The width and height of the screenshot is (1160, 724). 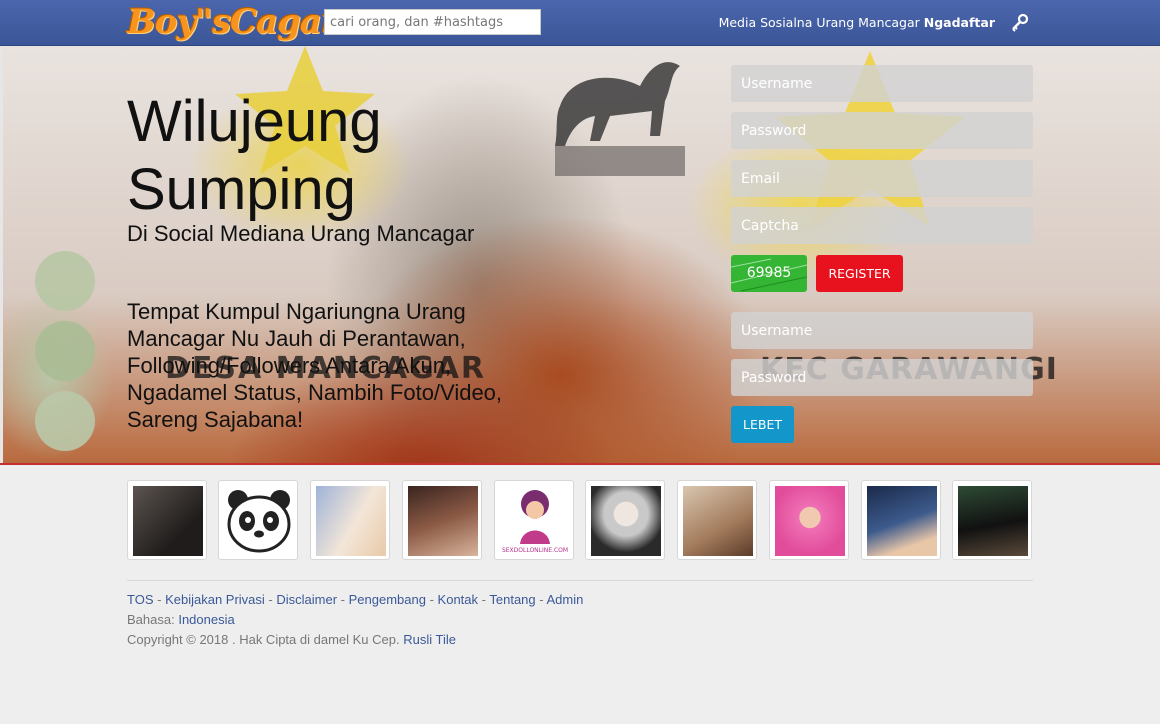 I want to click on hero-left-edge, so click(x=1, y=254).